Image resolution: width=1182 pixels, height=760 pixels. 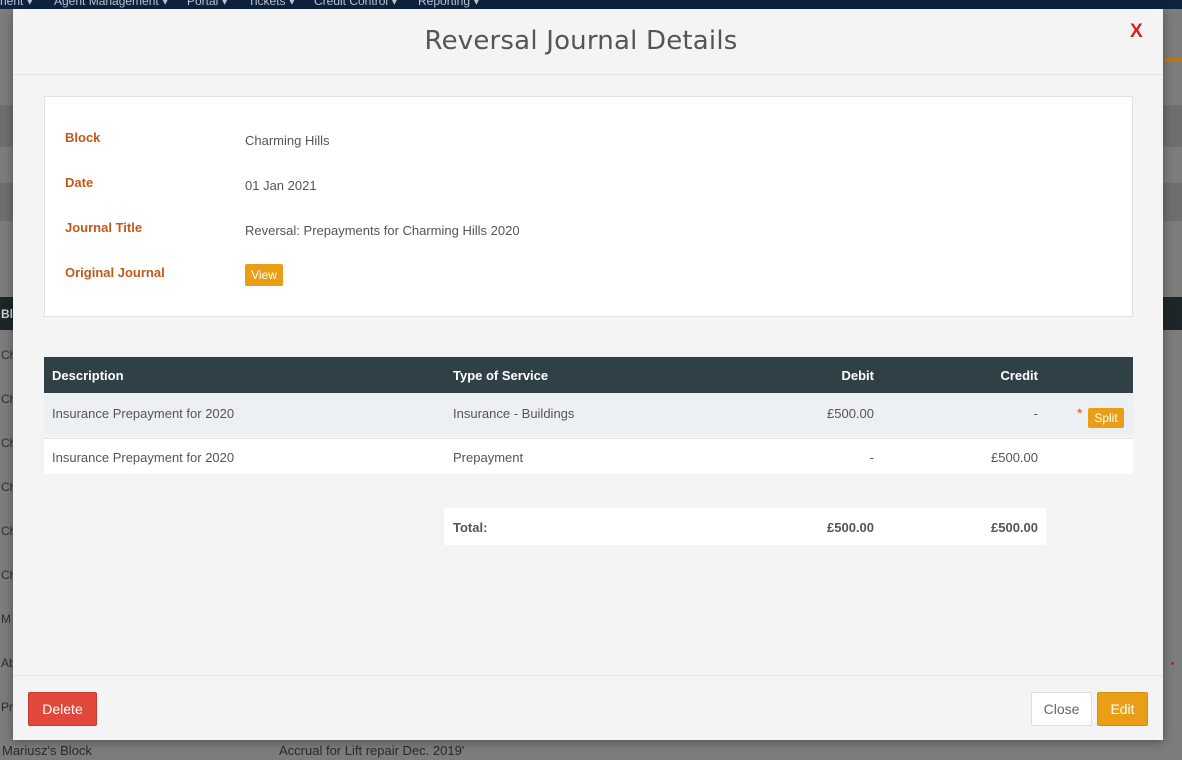 What do you see at coordinates (1080, 413) in the screenshot?
I see `split-marker-asterisk: *` at bounding box center [1080, 413].